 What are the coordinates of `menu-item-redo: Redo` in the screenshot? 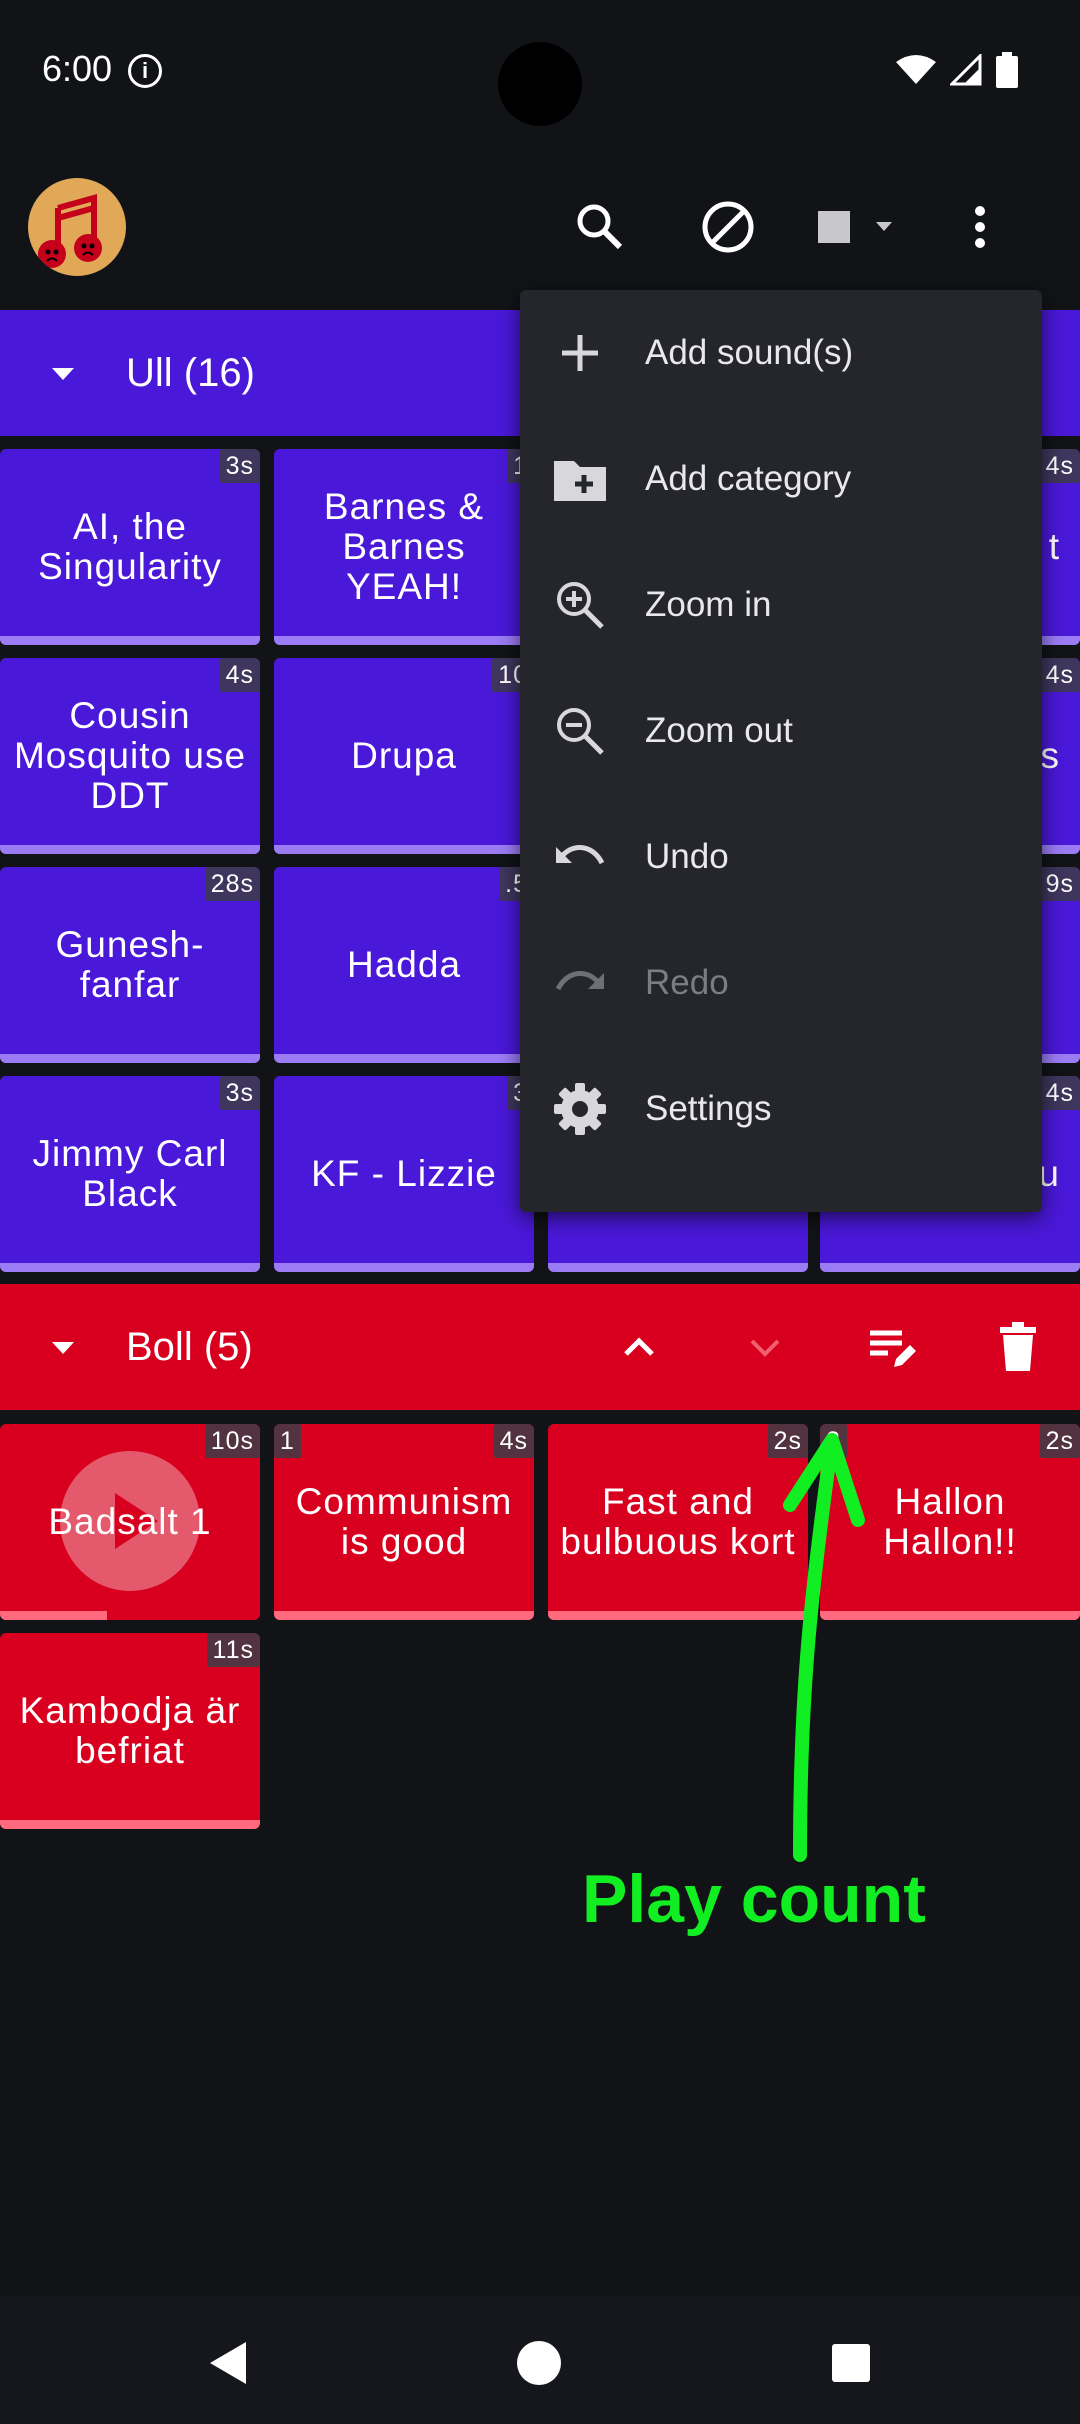 It's located at (781, 983).